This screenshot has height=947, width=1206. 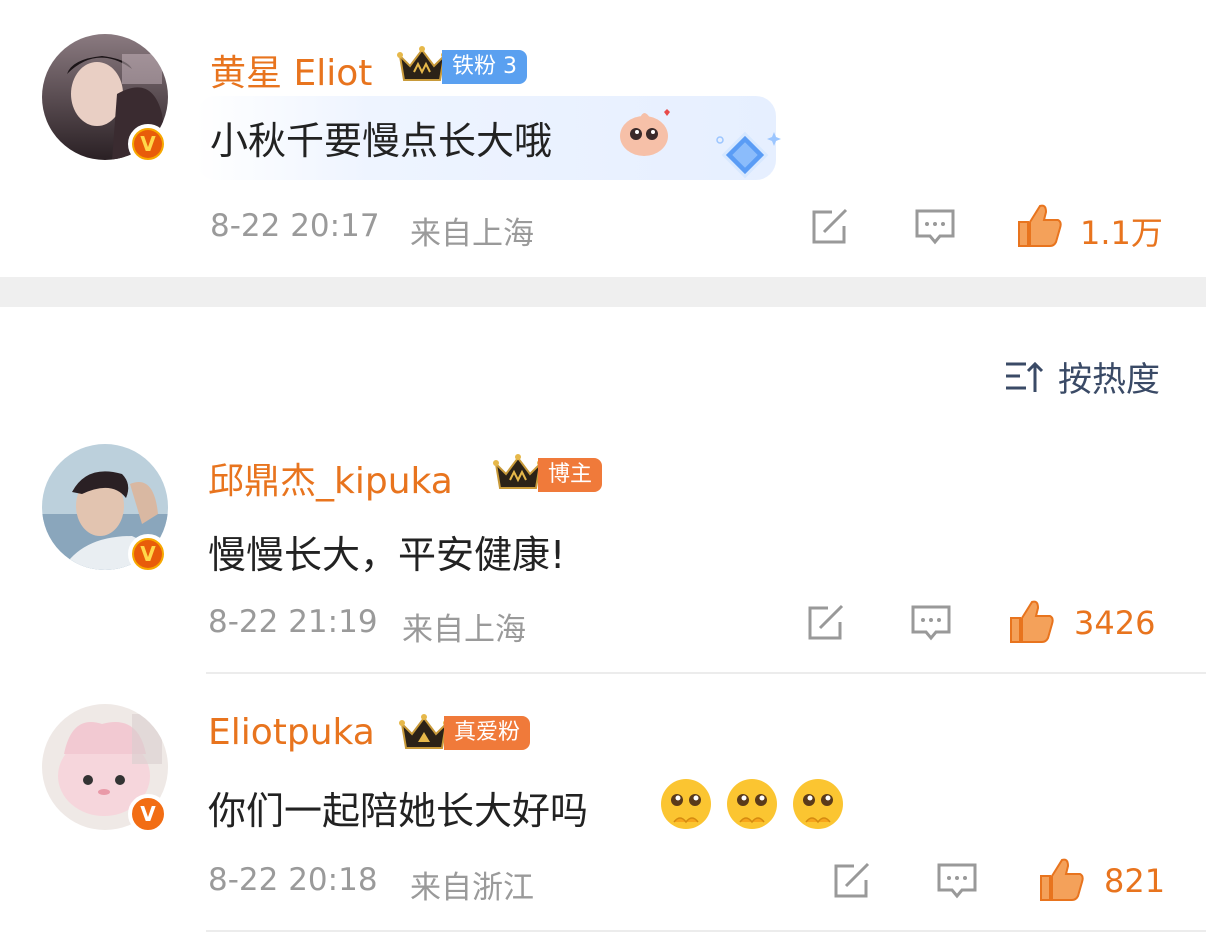 What do you see at coordinates (1135, 881) in the screenshot?
I see `like-count: 821` at bounding box center [1135, 881].